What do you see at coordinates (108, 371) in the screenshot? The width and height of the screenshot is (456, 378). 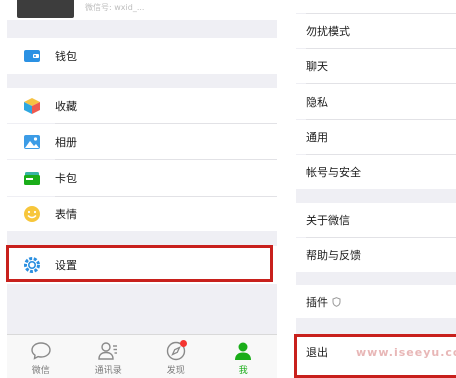 I see `tab-contacts-label: 通讯录` at bounding box center [108, 371].